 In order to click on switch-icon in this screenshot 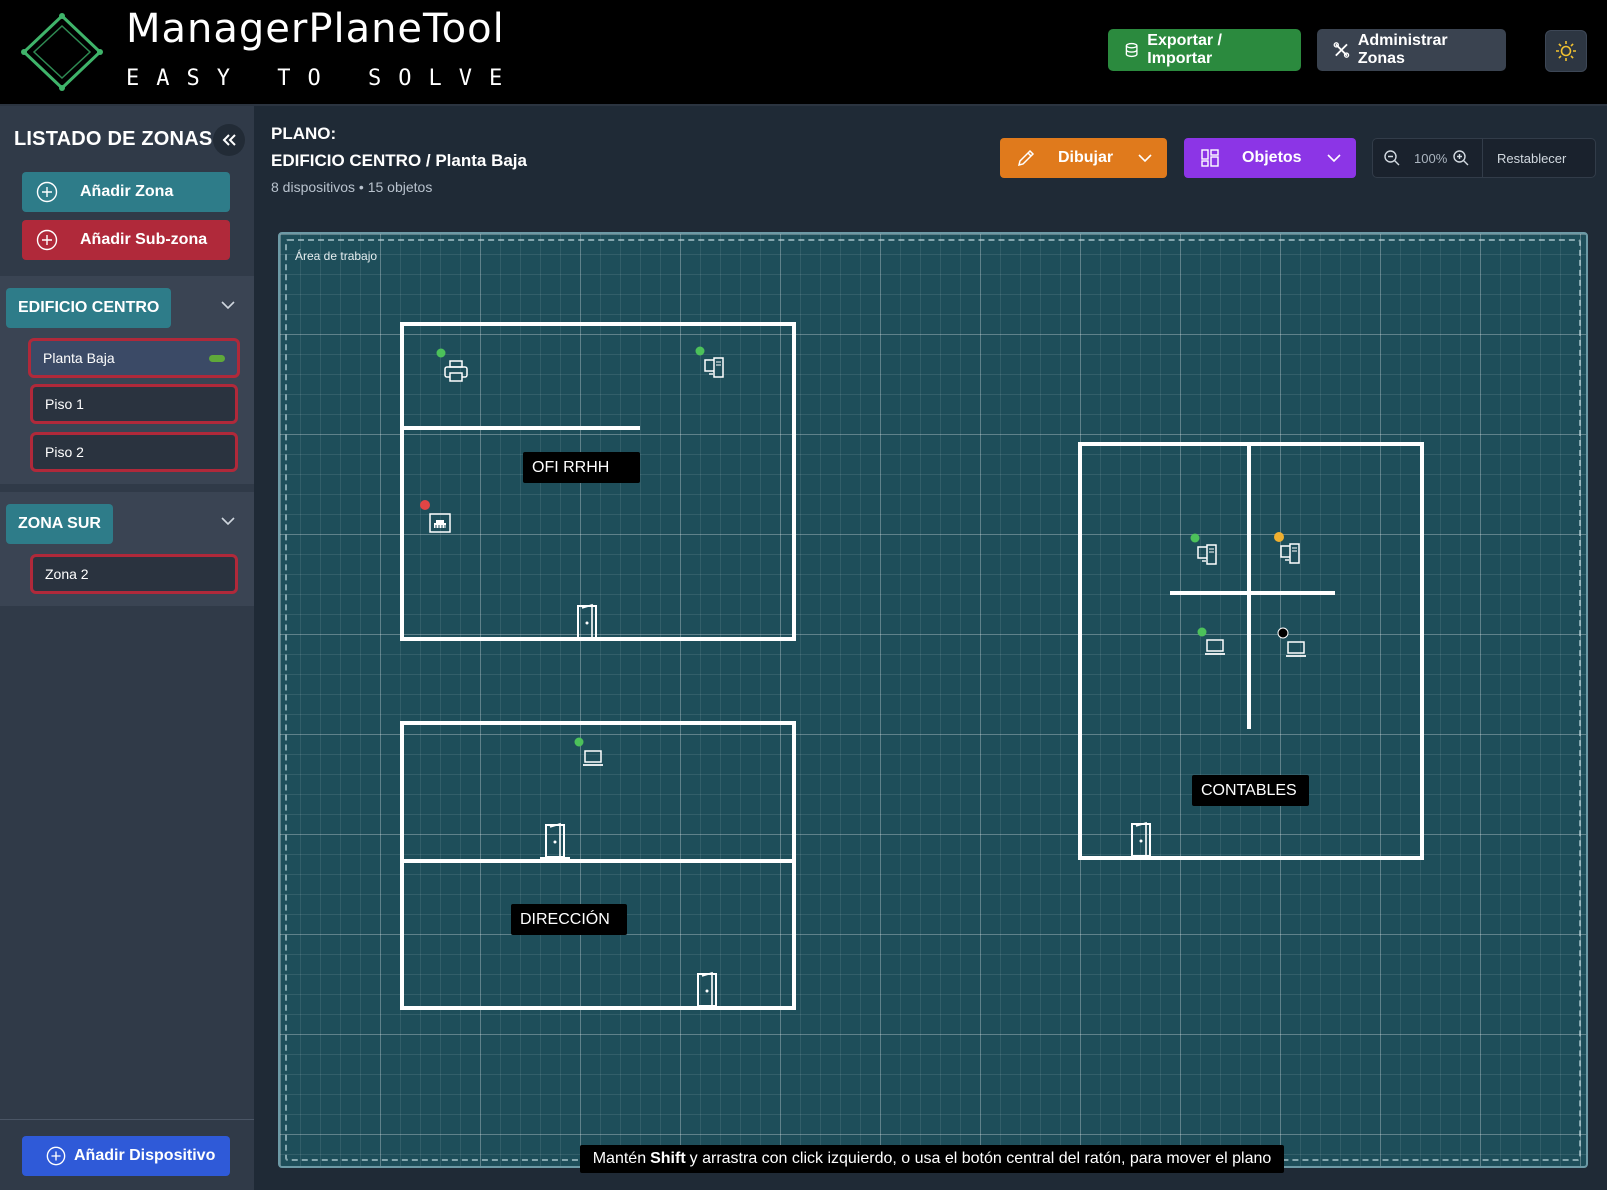, I will do `click(435, 516)`.